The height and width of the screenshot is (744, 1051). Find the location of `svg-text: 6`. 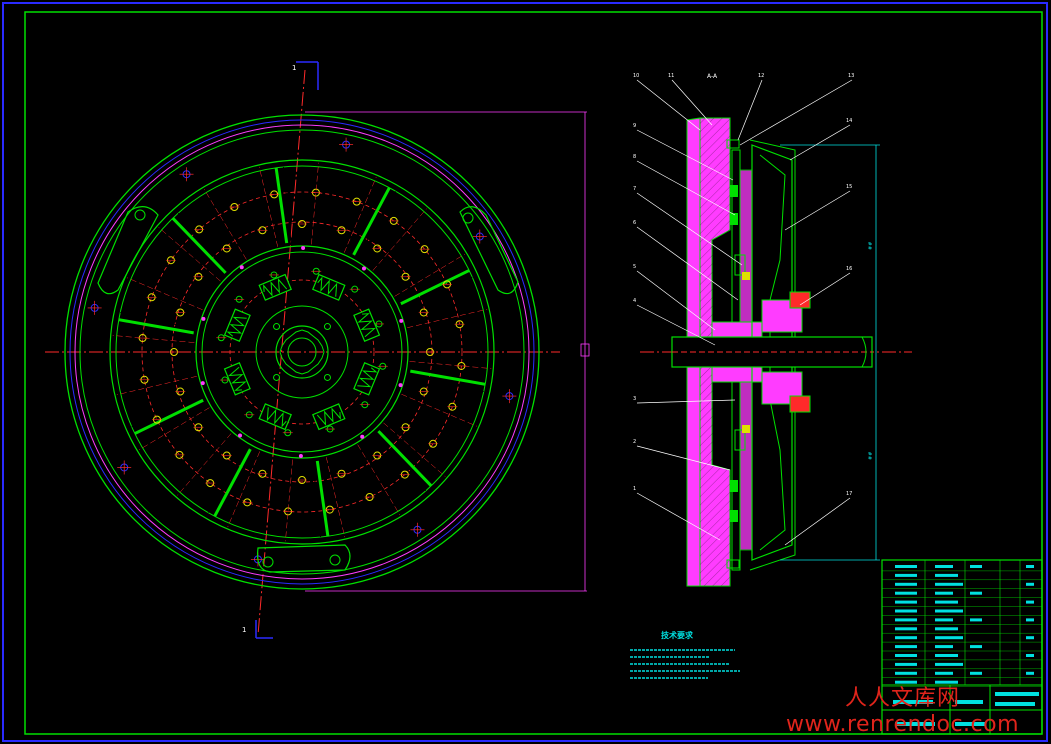

svg-text: 6 is located at coordinates (634, 223).